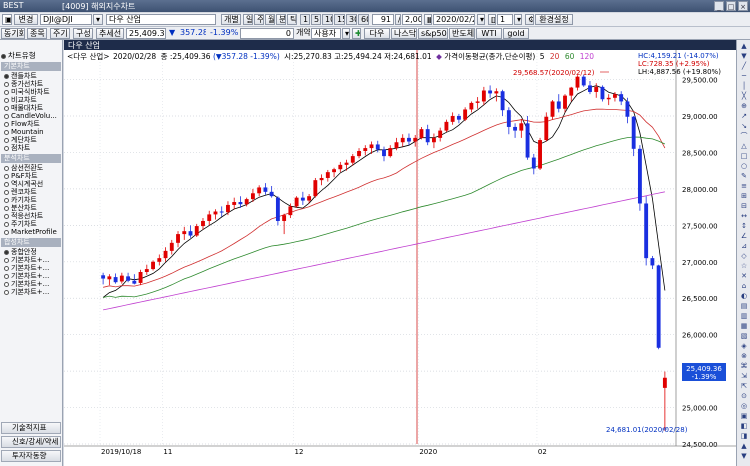  Describe the element at coordinates (305, 19) in the screenshot. I see `interval-1: 1` at that location.